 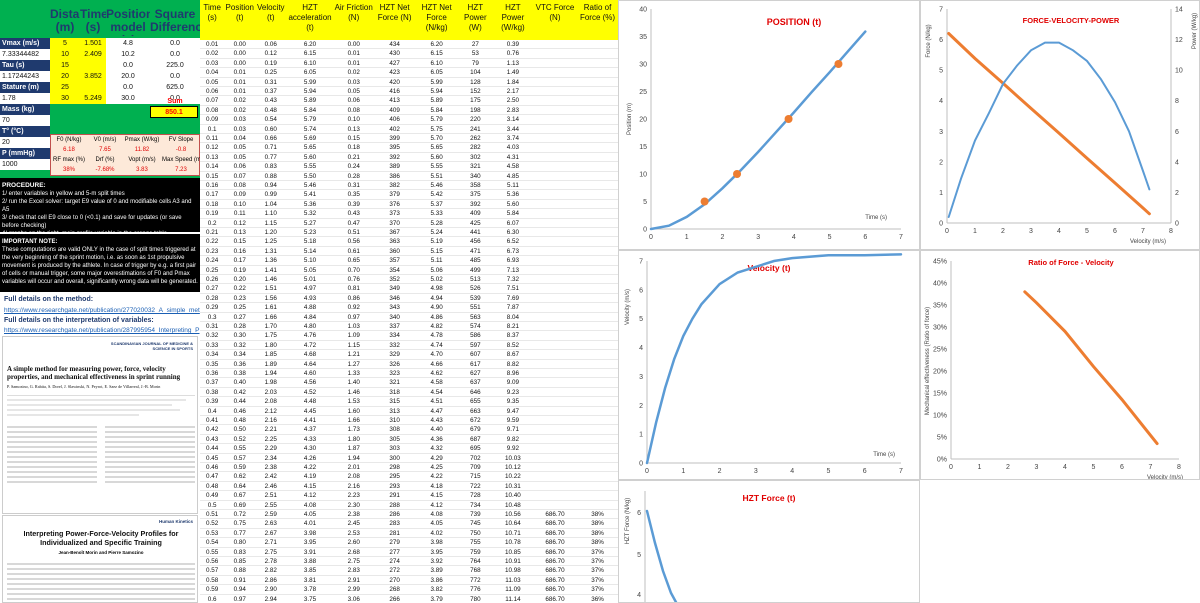 I want to click on table-cell: 293, so click(x=394, y=486).